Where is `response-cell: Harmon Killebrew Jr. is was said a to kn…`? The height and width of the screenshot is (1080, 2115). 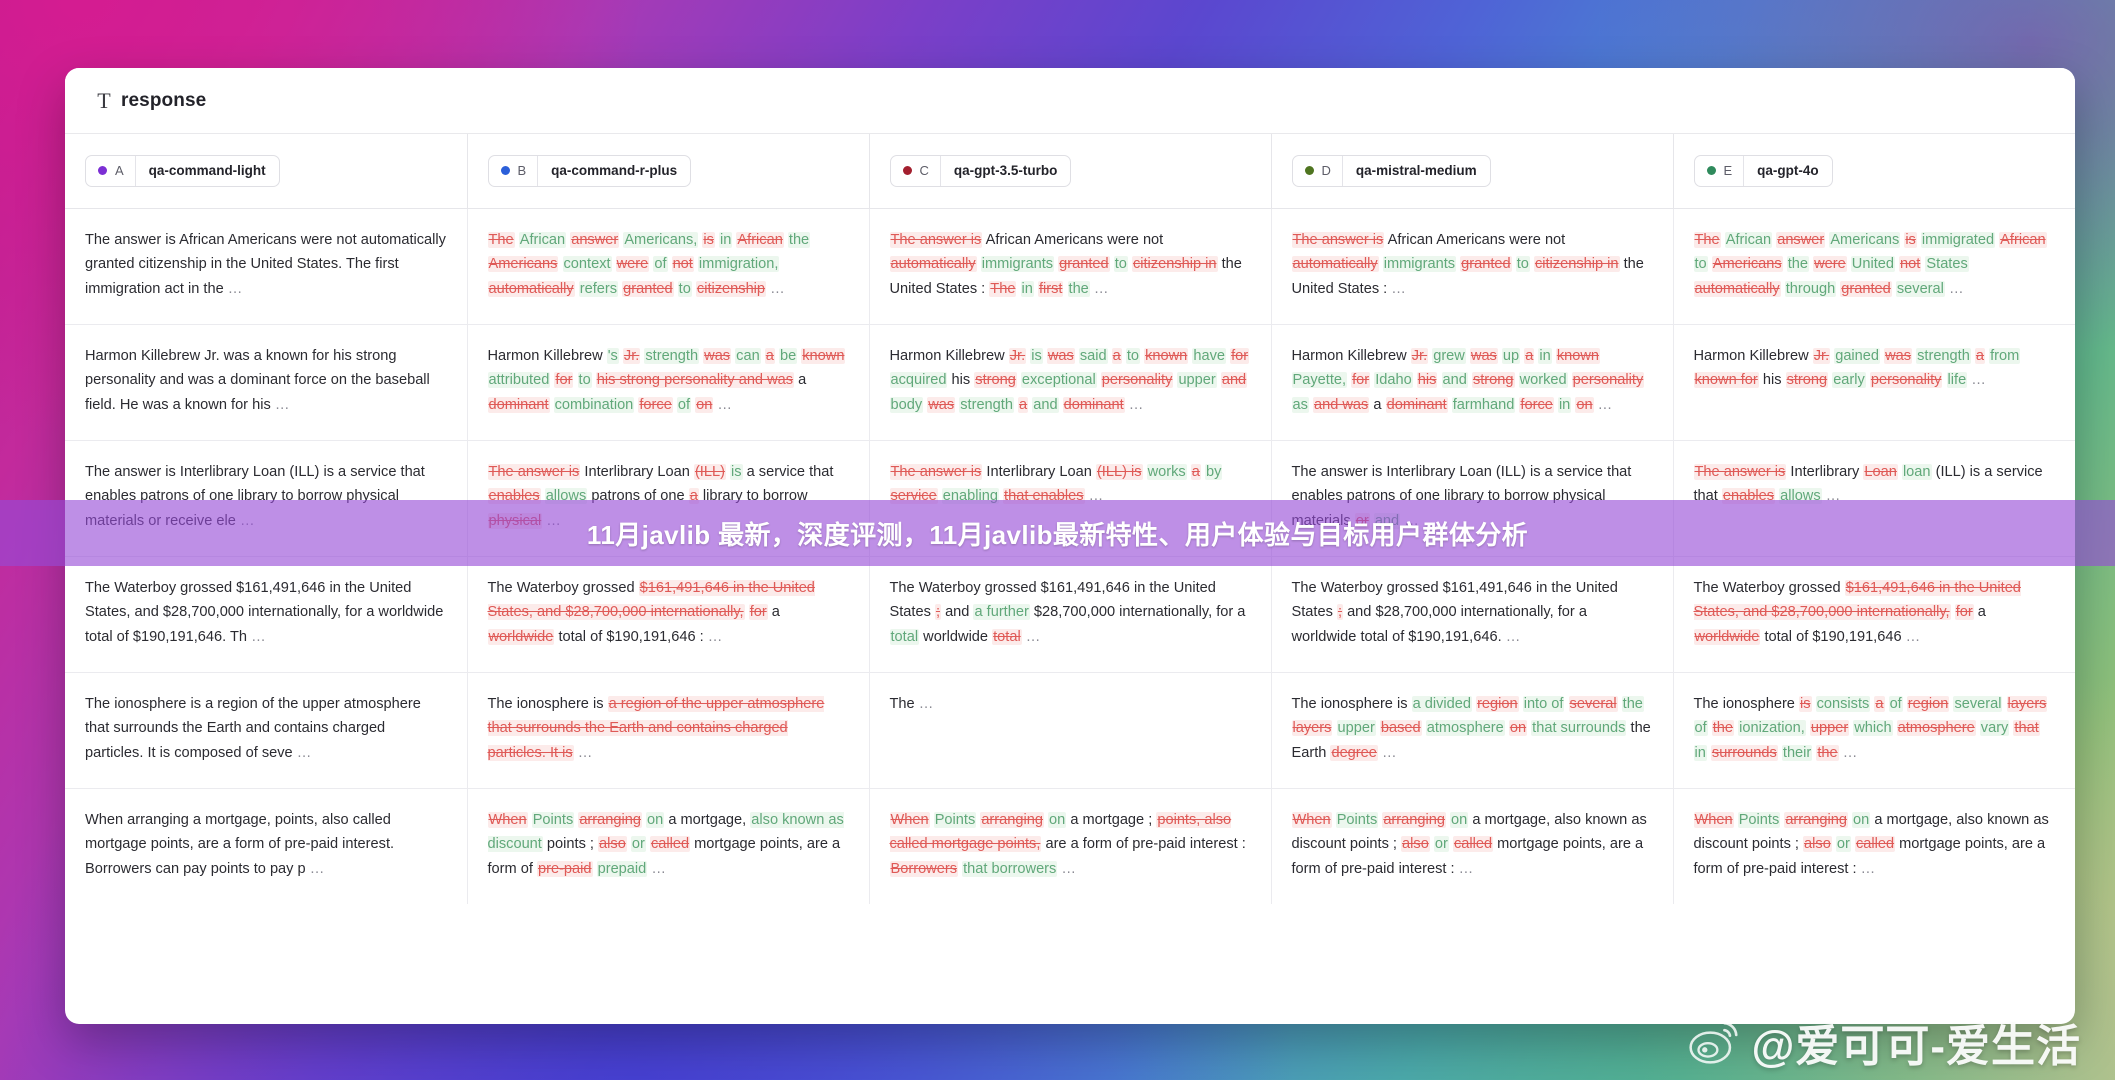
response-cell: Harmon Killebrew Jr. is was said a to kn… is located at coordinates (1070, 382).